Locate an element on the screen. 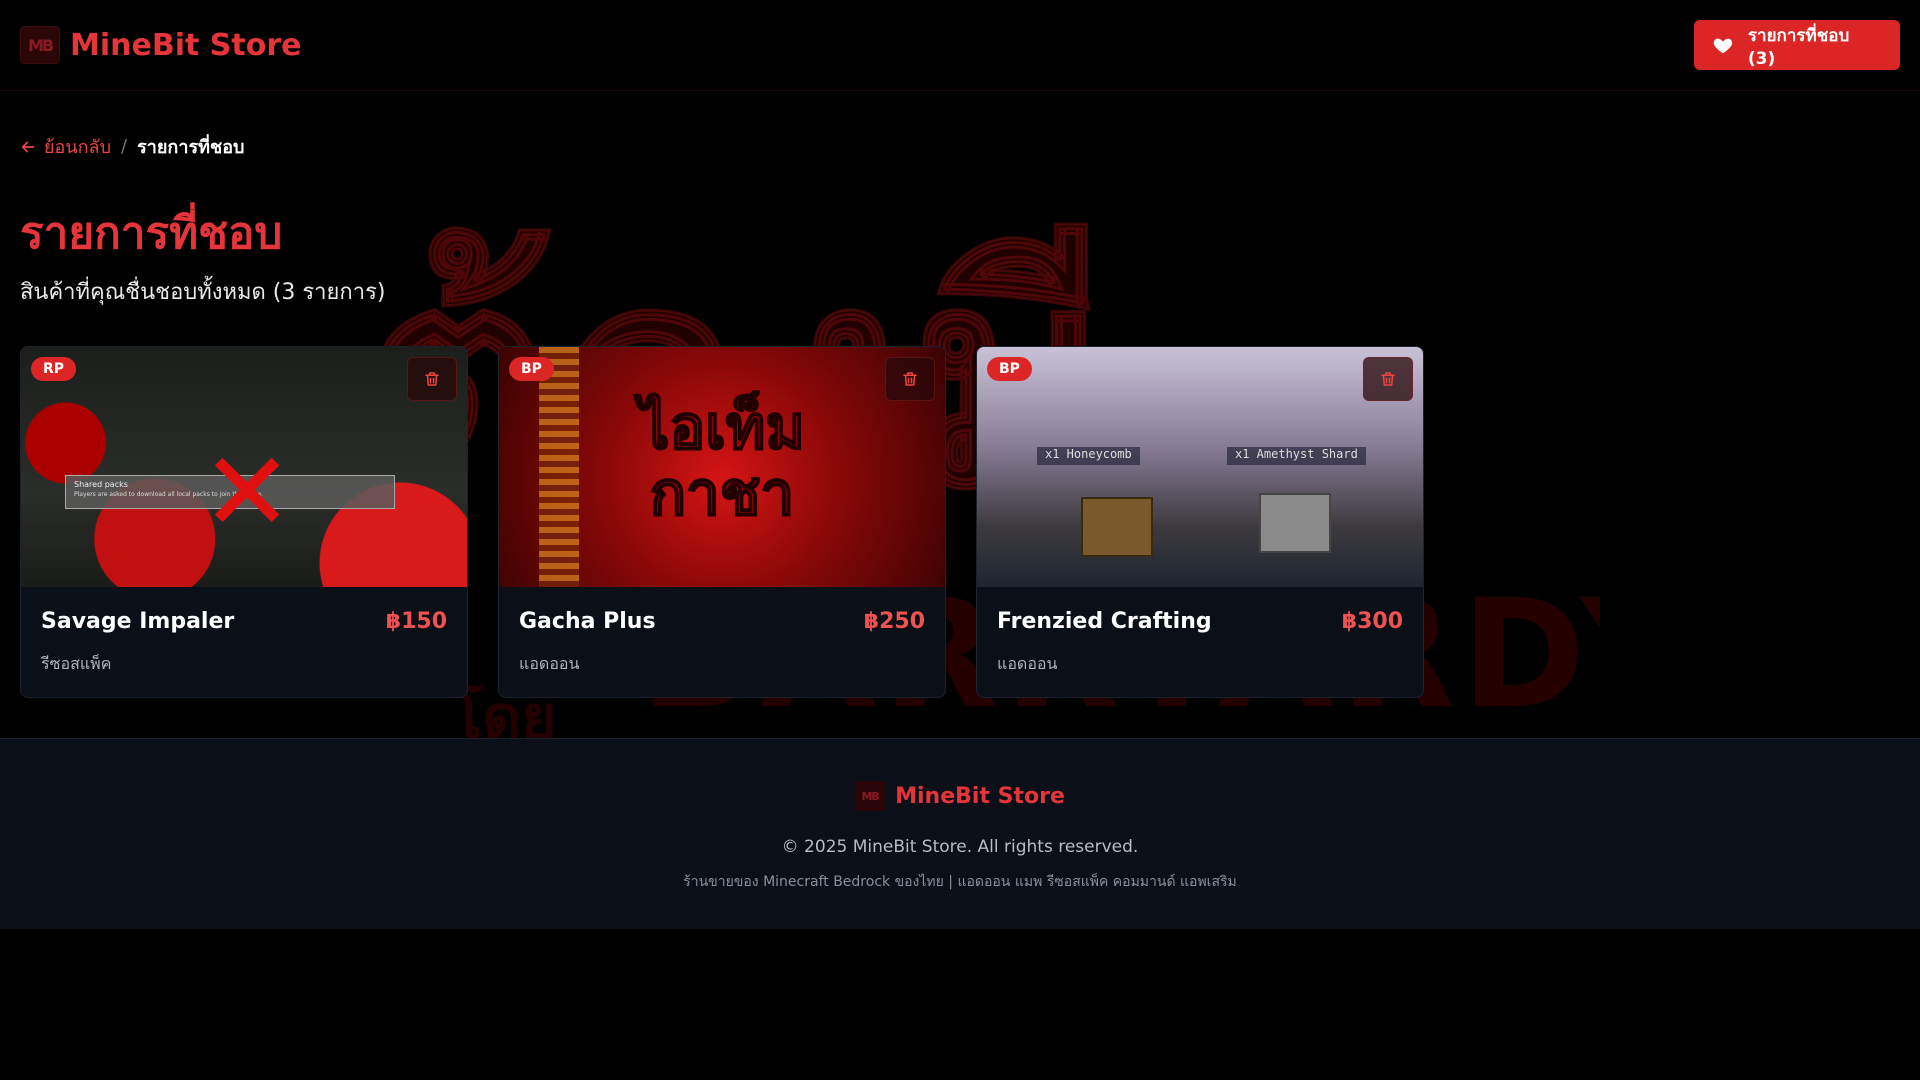  product-image: x1 Honeycomb x1 Amethyst Shard BP is located at coordinates (1200, 467).